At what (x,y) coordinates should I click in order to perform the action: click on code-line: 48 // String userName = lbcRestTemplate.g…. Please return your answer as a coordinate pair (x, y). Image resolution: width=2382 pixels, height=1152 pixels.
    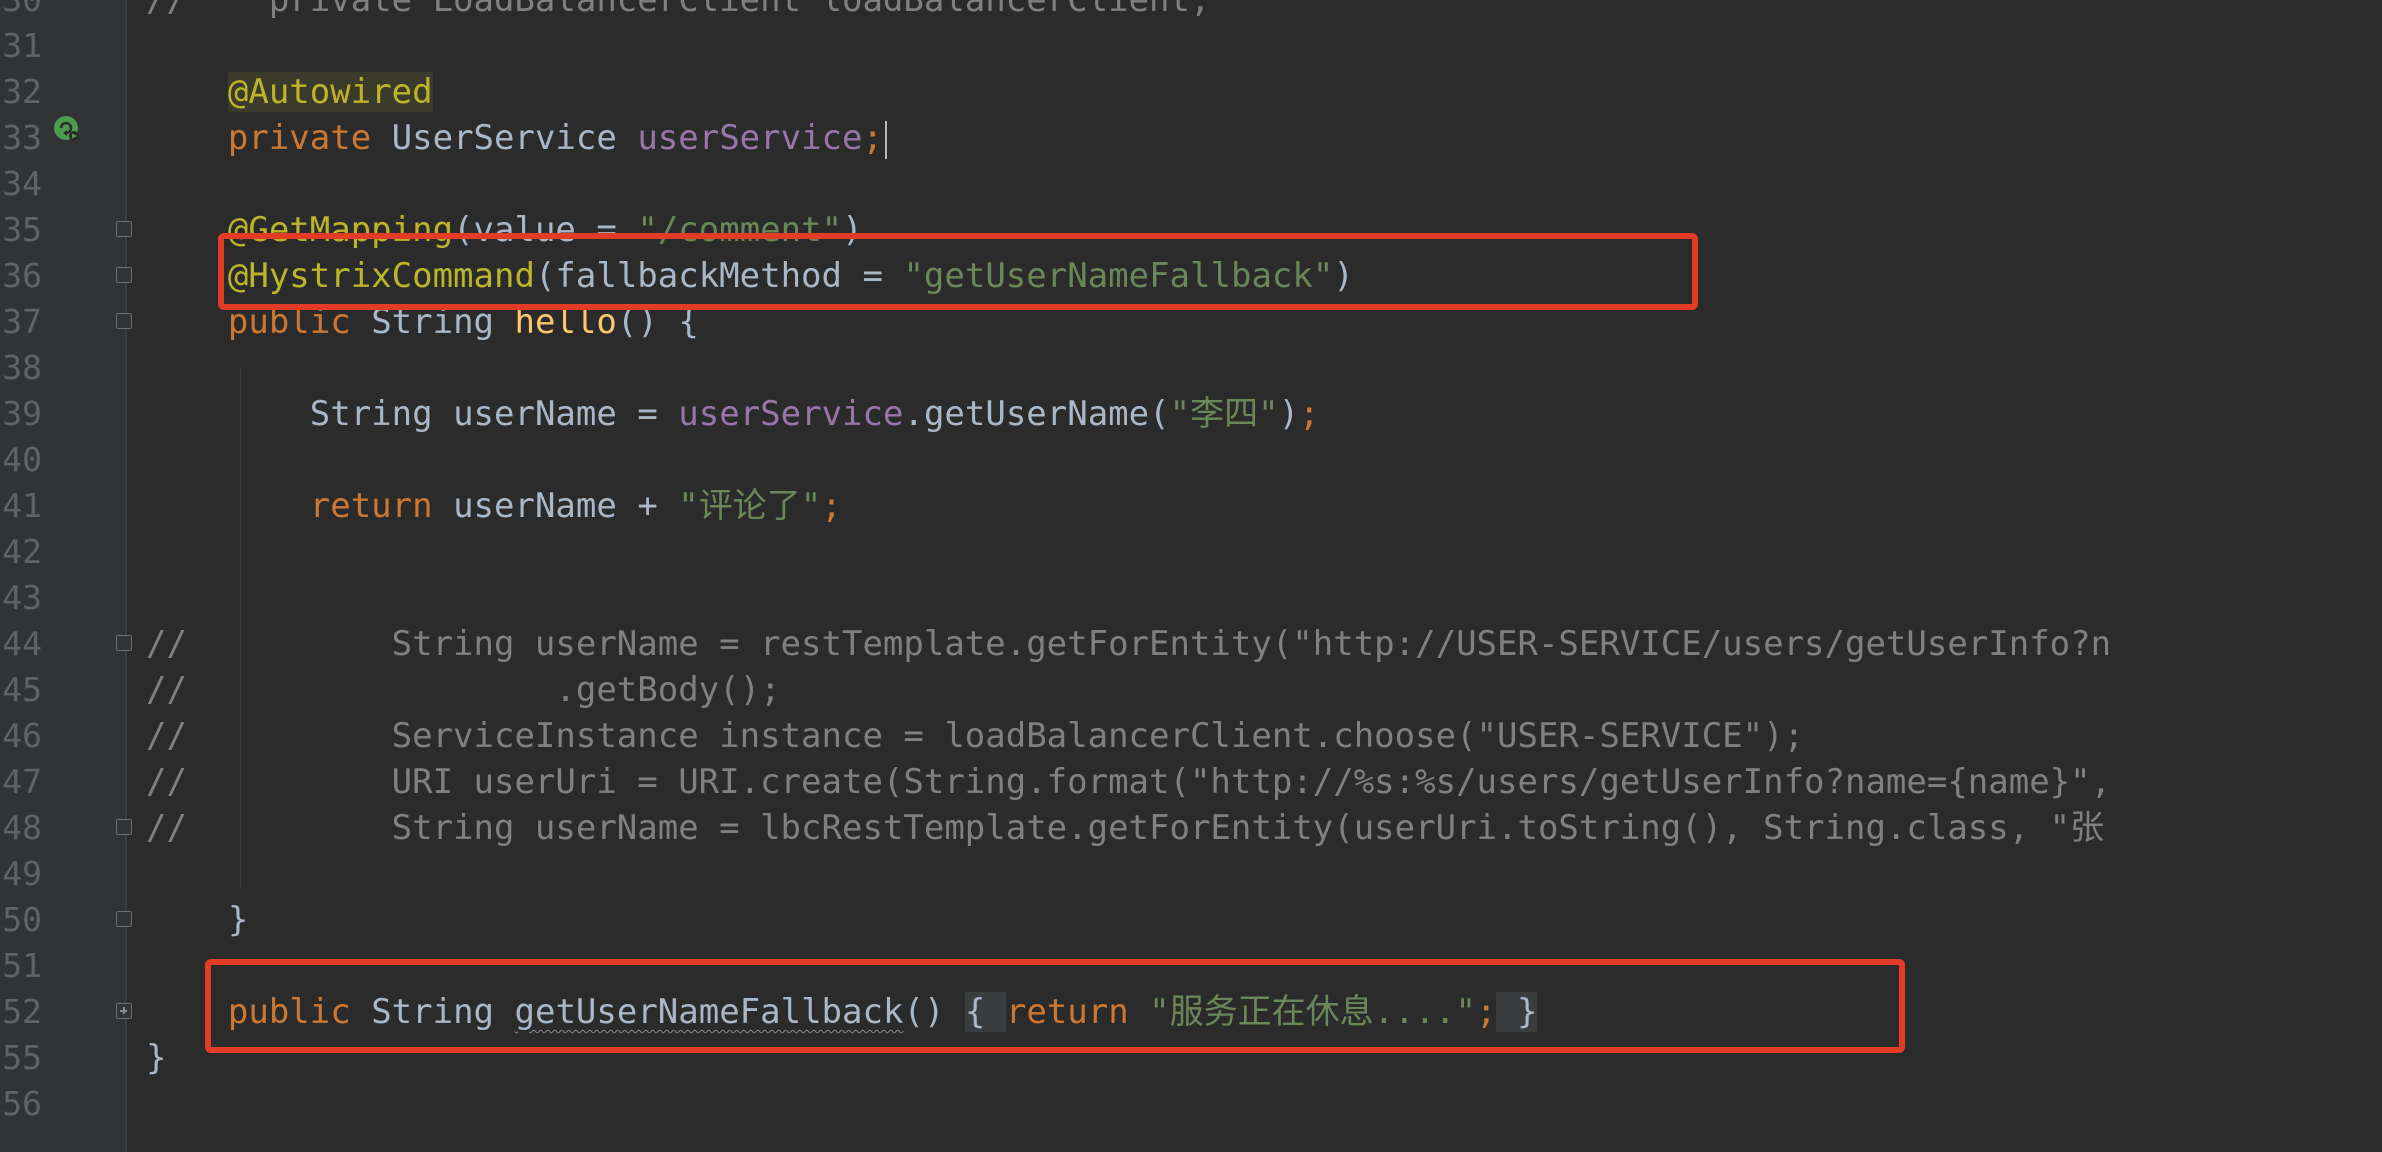
    Looking at the image, I should click on (1191, 828).